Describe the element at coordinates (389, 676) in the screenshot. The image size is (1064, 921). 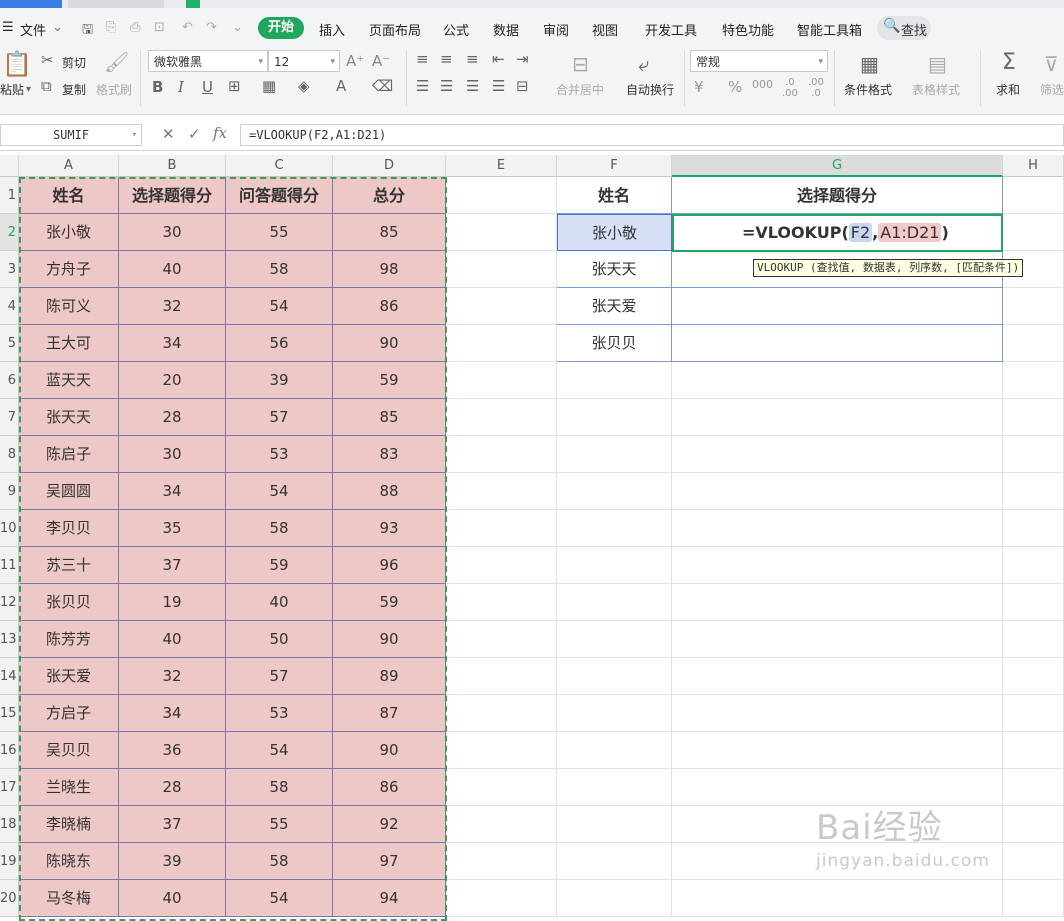
I see `table-cell: 89` at that location.